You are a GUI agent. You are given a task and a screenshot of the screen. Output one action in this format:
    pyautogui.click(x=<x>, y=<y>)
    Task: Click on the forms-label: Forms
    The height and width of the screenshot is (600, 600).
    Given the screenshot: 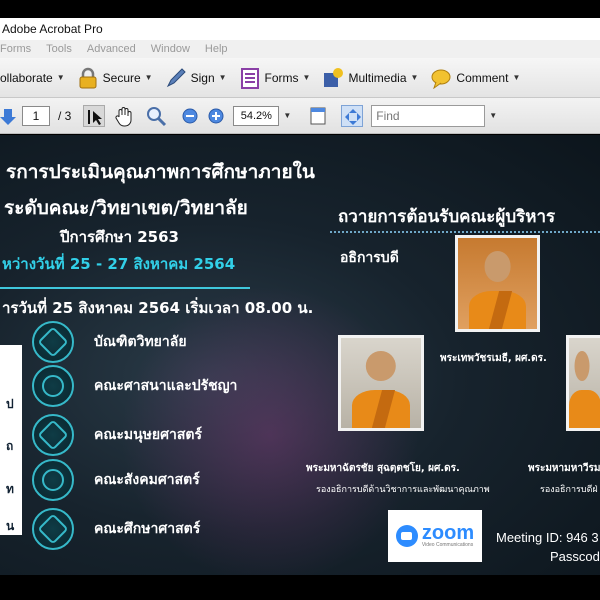 What is the action you would take?
    pyautogui.click(x=281, y=77)
    